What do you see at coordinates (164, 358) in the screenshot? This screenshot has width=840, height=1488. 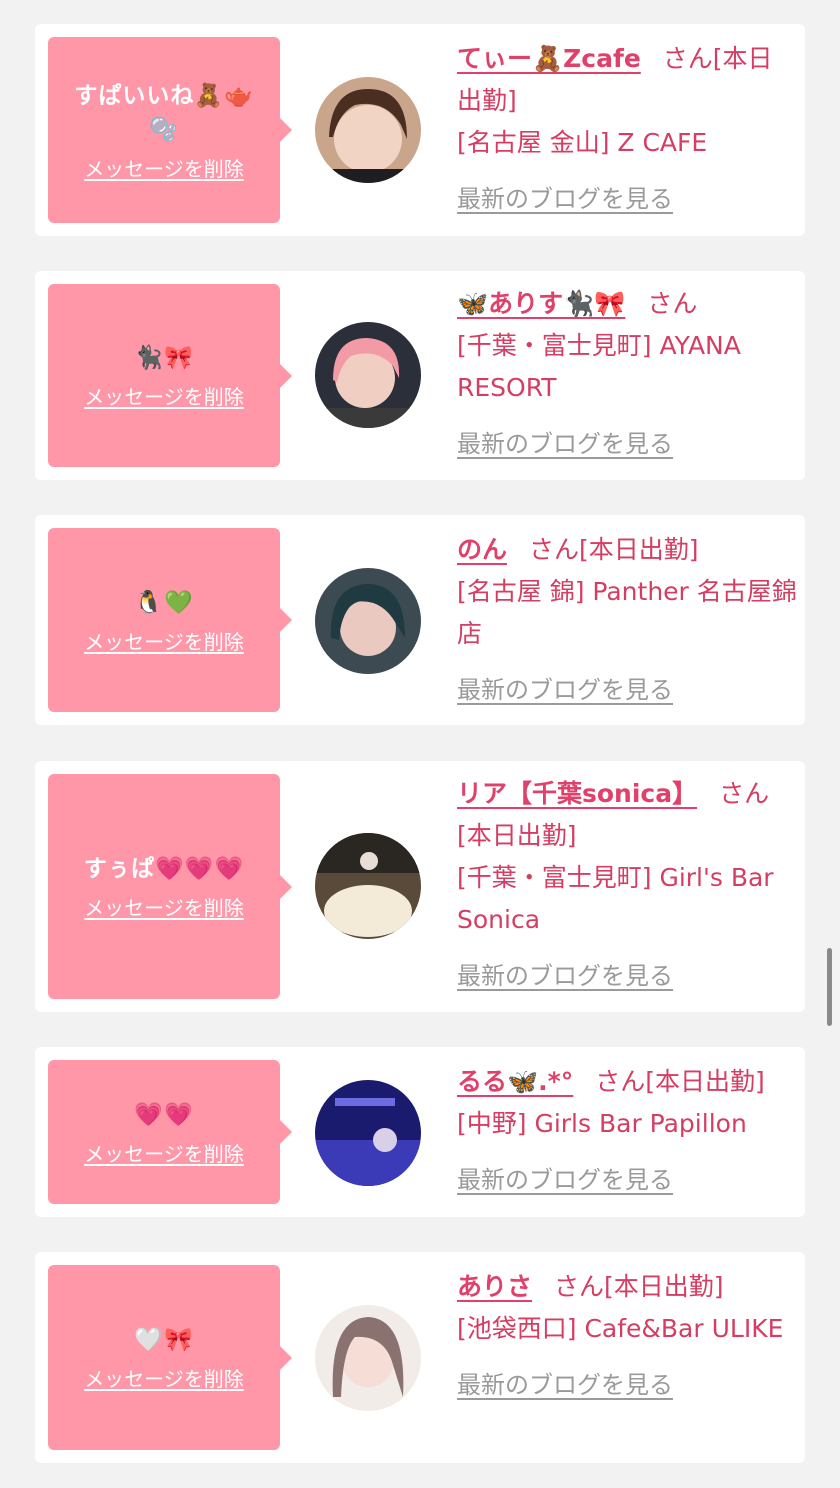 I see `message-text: 🐈‍⬛🎀` at bounding box center [164, 358].